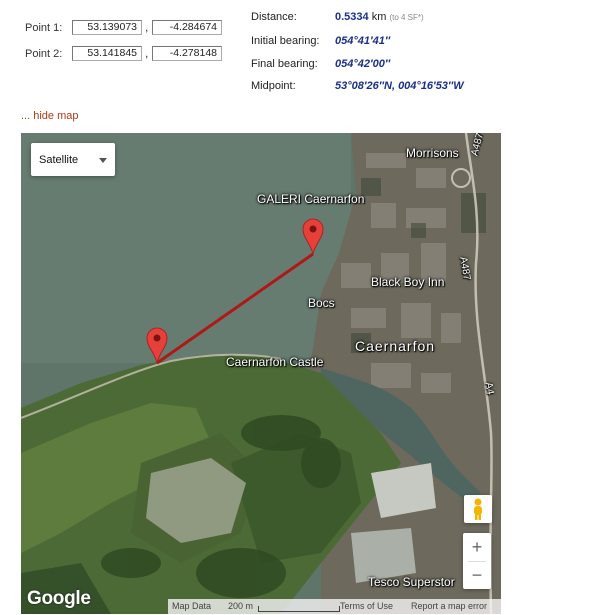  Describe the element at coordinates (352, 17) in the screenshot. I see `distance-number: 0.5334` at that location.